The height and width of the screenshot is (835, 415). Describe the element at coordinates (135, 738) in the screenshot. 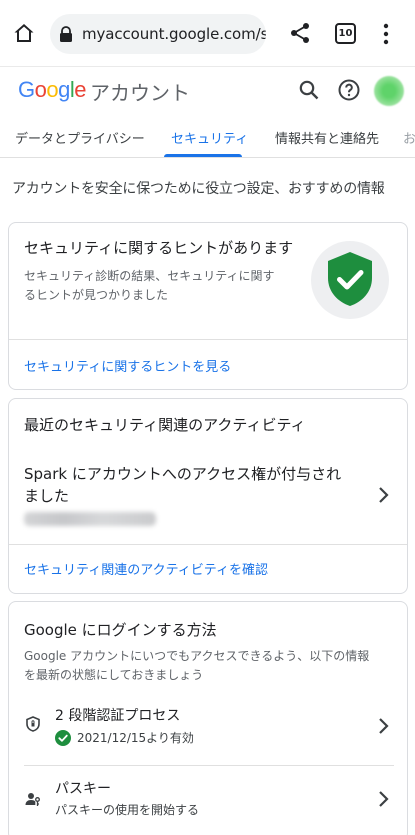

I see `two-step-status: 2021/12/15より有効` at that location.